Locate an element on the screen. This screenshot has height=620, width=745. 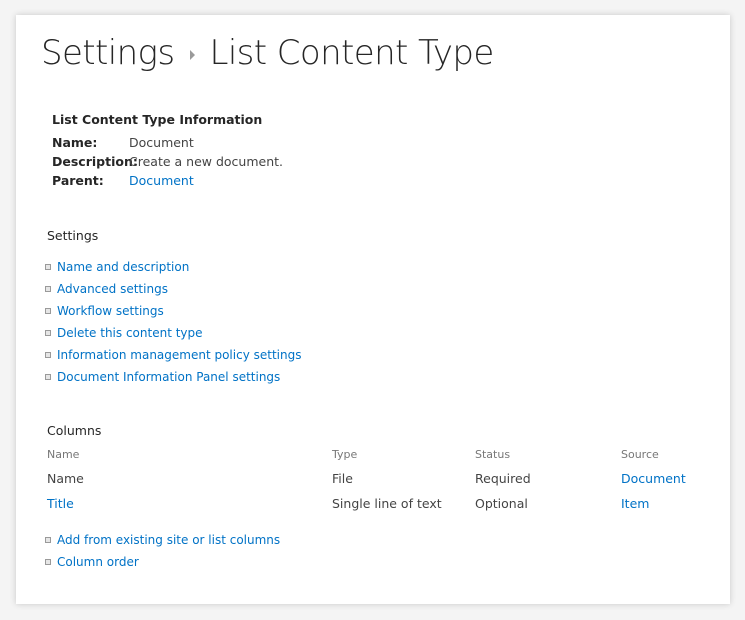
info-row-description: Description: Create a new document. is located at coordinates (167, 161).